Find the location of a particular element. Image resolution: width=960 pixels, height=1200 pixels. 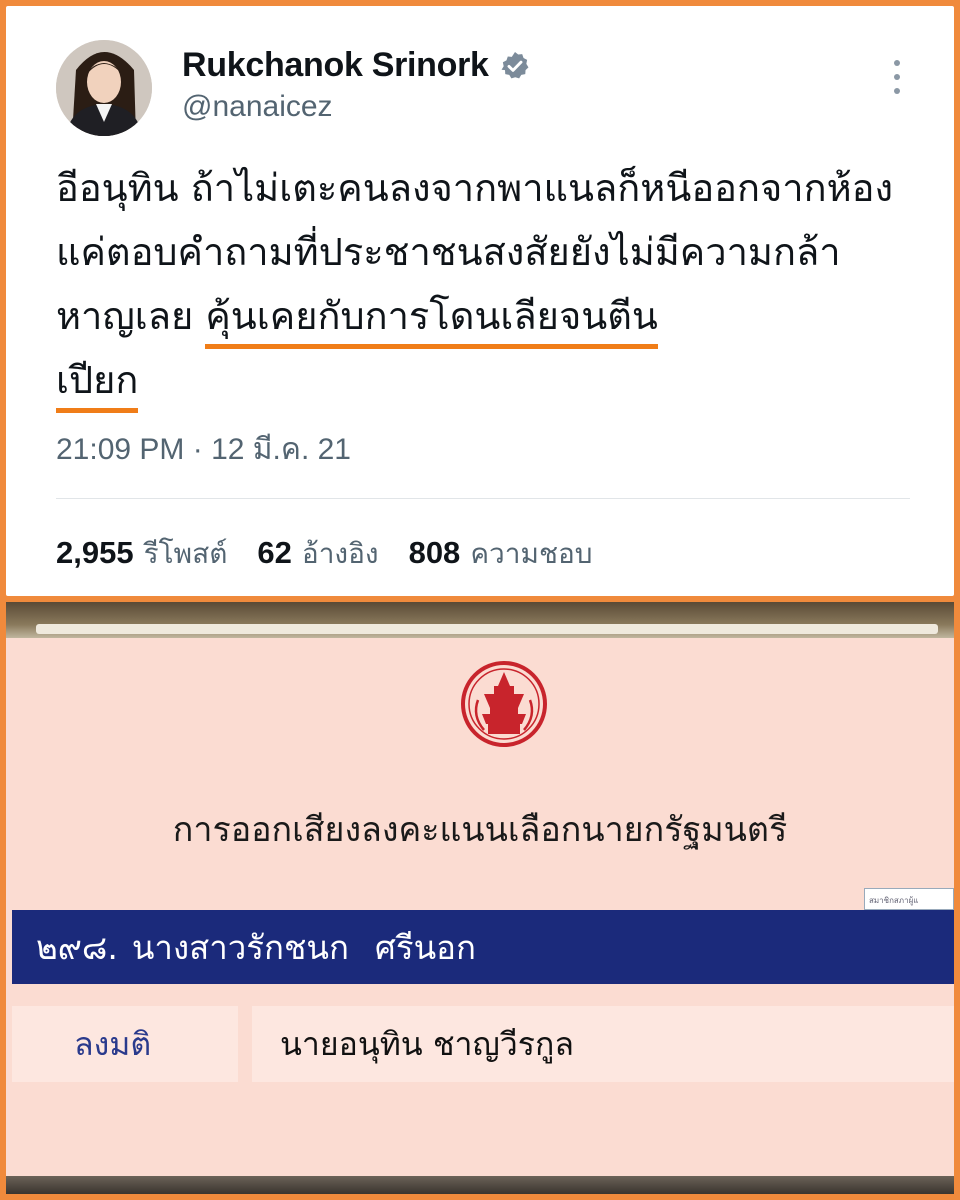

avatar is located at coordinates (104, 88).